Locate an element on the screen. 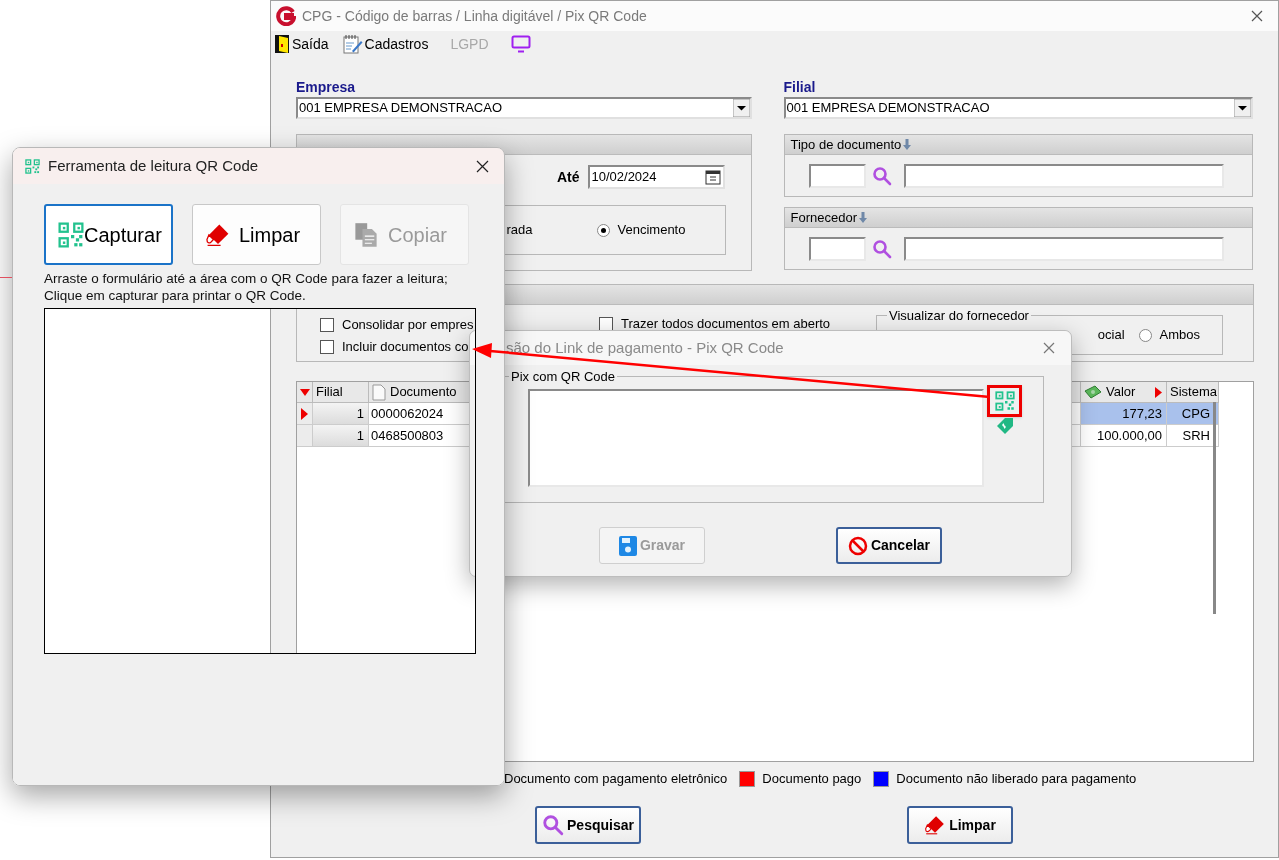 The height and width of the screenshot is (860, 1279). instruction-text: Arraste o formulário até a área com o QR Code para fazer a leitura; is located at coordinates (246, 278).